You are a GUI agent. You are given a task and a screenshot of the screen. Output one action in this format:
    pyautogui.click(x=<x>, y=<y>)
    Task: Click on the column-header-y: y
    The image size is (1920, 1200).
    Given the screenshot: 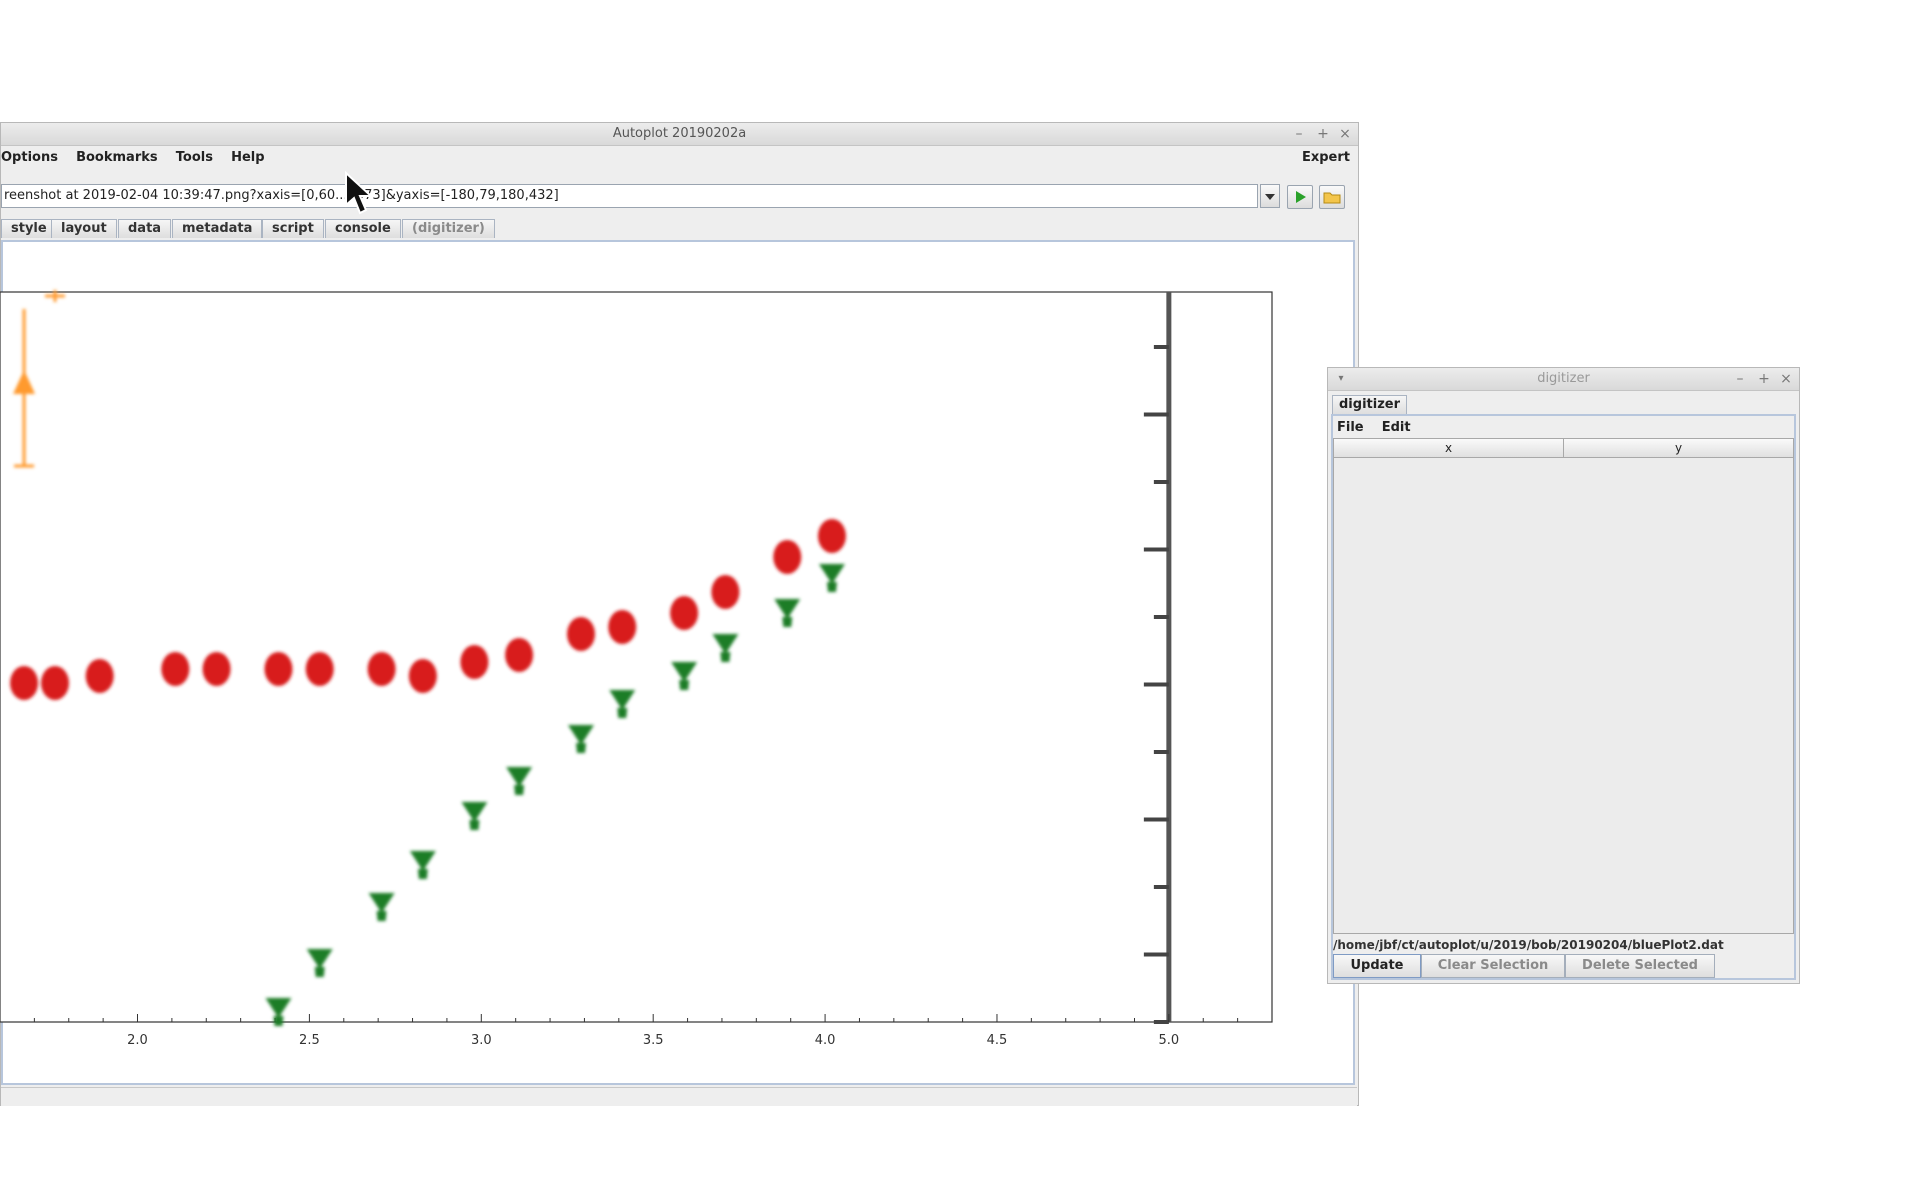 What is the action you would take?
    pyautogui.click(x=1678, y=448)
    